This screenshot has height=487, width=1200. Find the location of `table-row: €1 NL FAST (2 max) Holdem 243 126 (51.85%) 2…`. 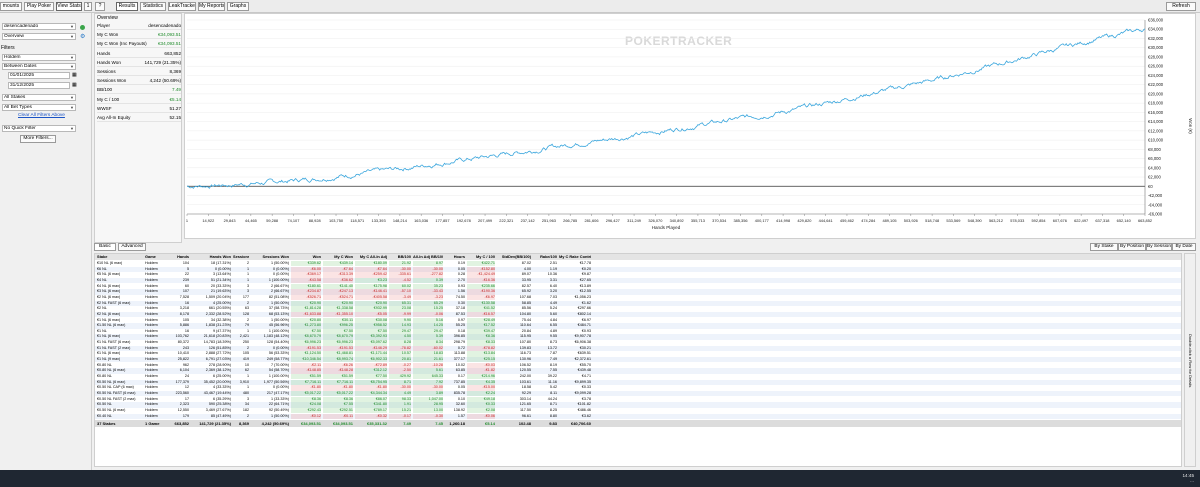

table-row: €1 NL FAST (2 max) Holdem 243 126 (51.85%) 2… is located at coordinates (638, 348).